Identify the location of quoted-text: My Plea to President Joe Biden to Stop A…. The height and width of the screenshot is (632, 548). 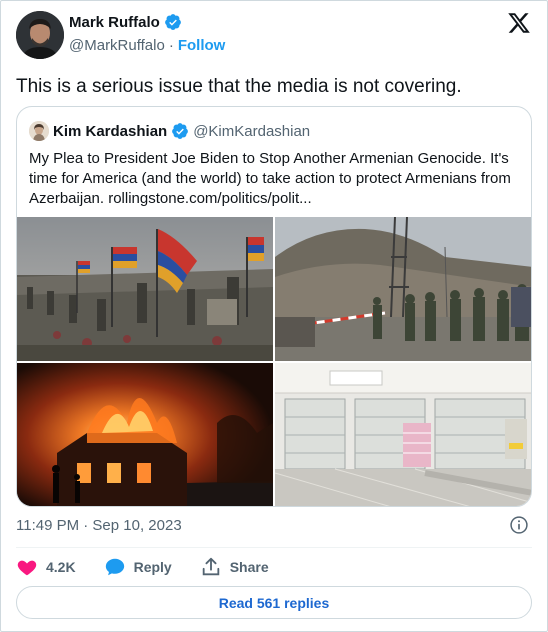
(270, 178).